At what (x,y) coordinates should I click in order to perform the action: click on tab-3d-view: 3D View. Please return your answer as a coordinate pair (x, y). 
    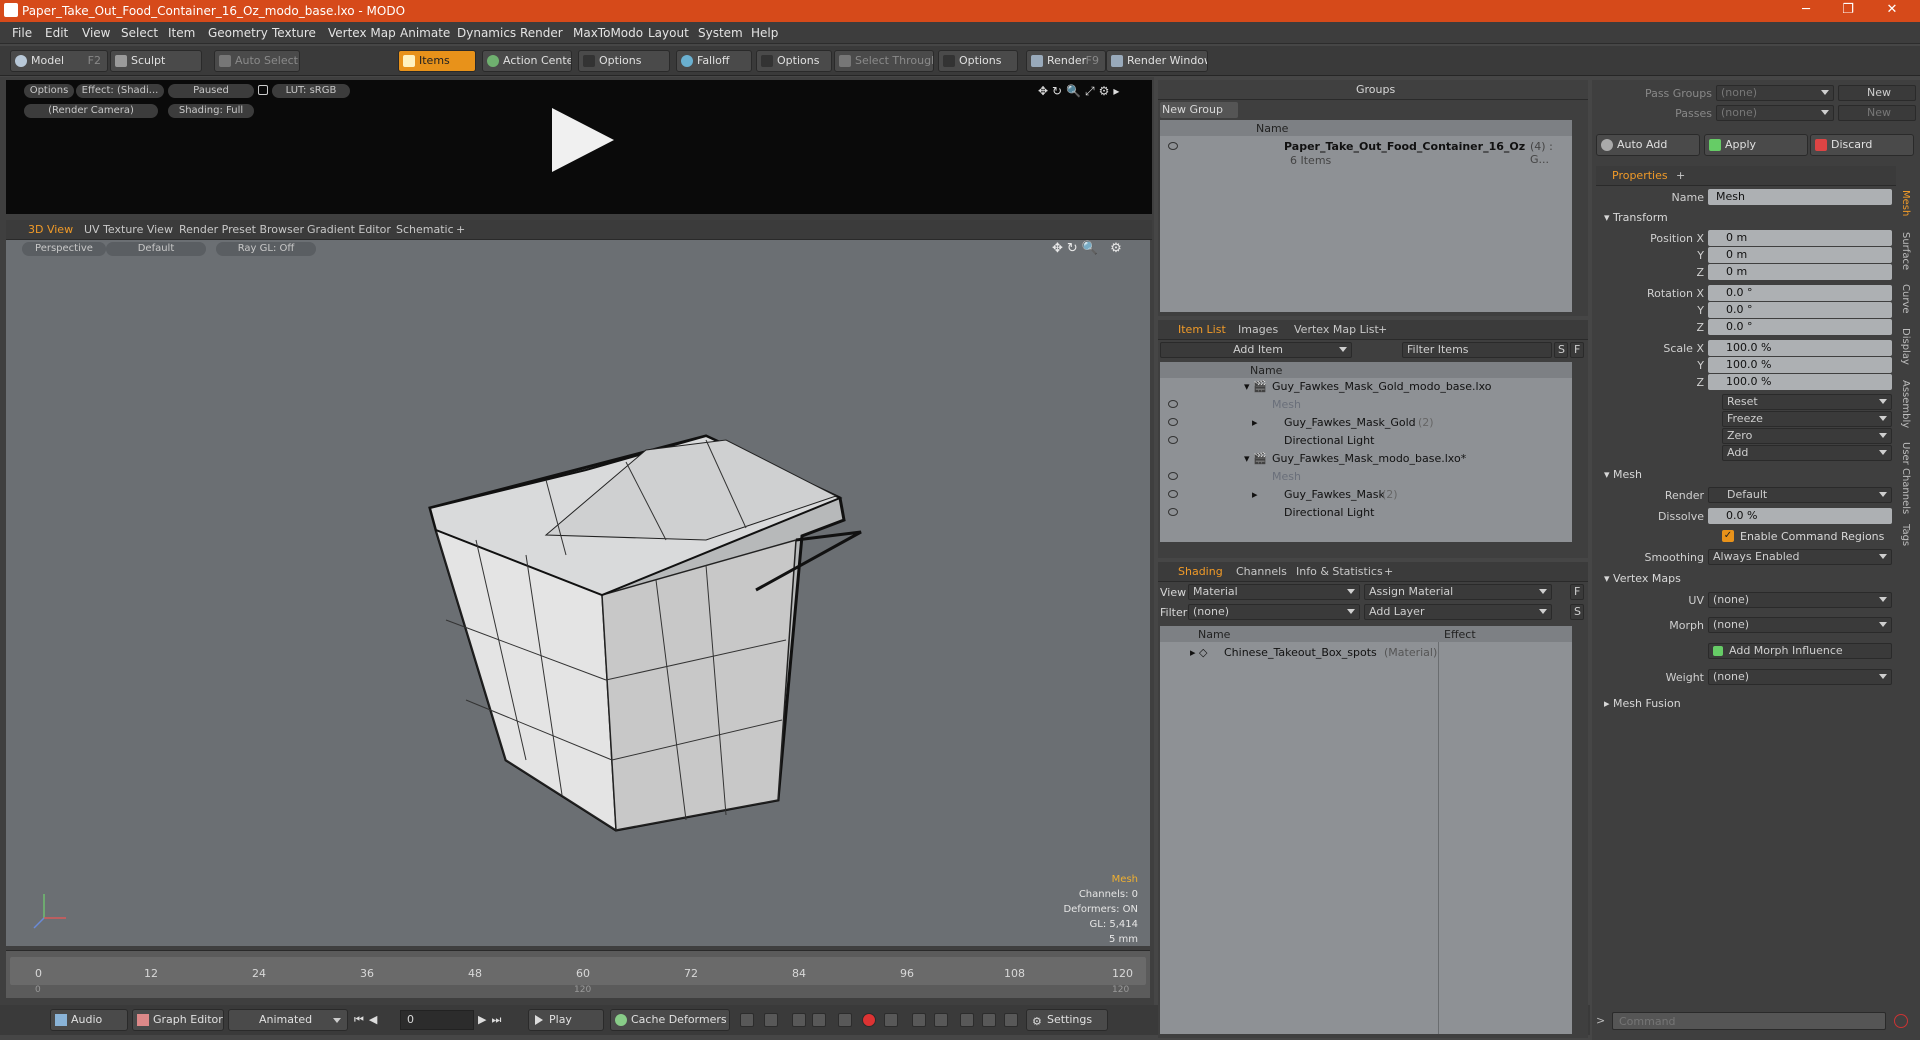
    Looking at the image, I should click on (50, 229).